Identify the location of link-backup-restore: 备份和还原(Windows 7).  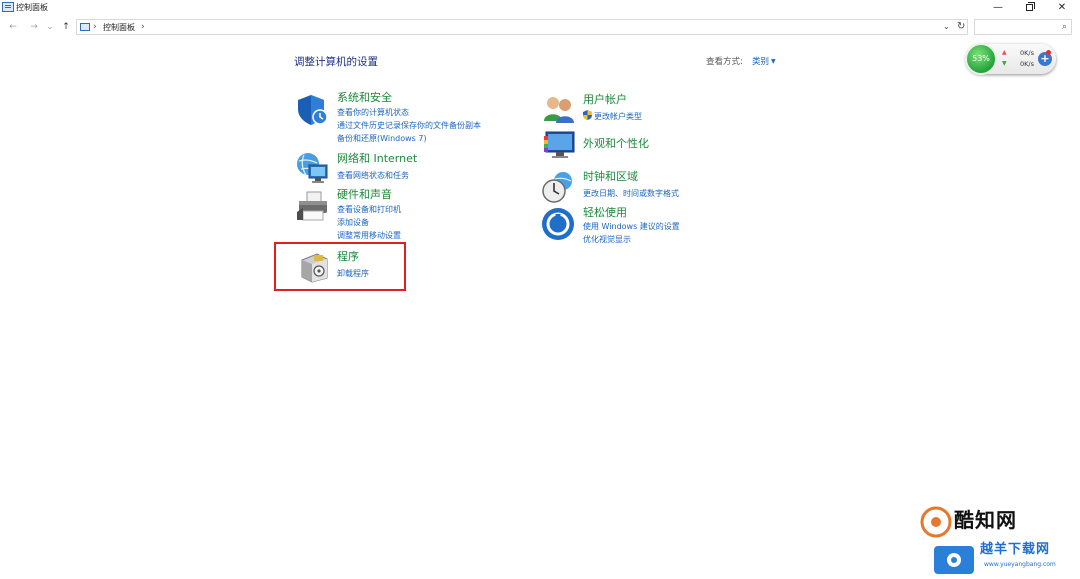
(382, 138).